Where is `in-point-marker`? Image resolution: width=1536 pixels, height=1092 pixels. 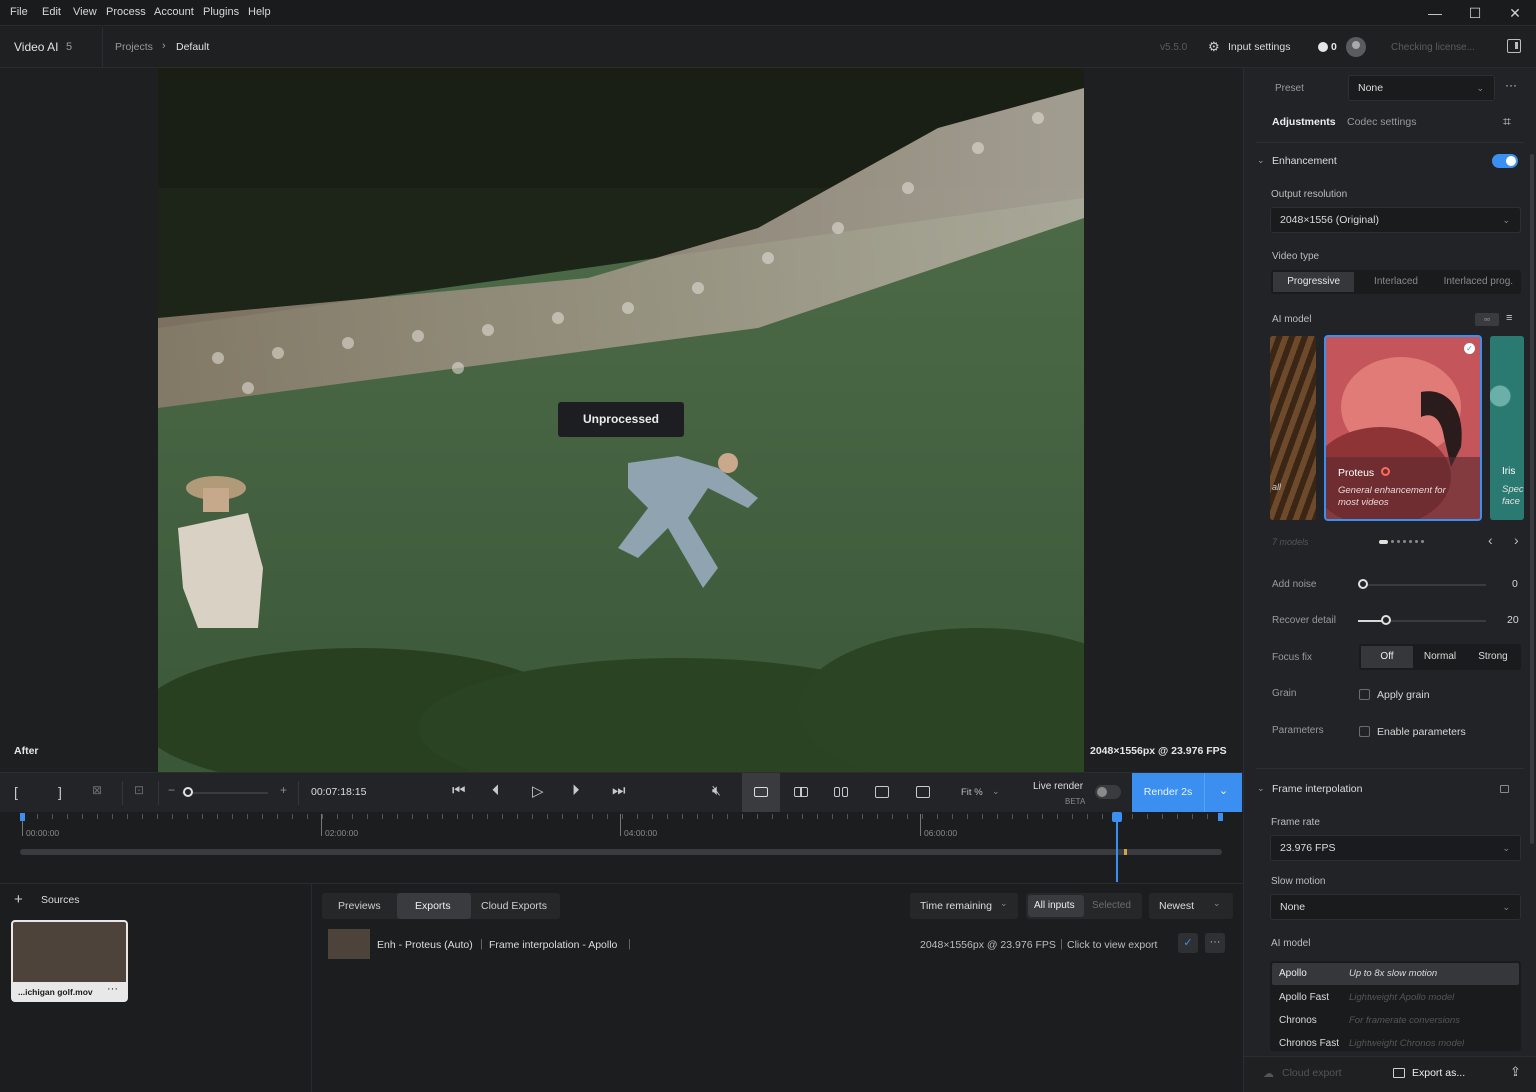 in-point-marker is located at coordinates (22, 817).